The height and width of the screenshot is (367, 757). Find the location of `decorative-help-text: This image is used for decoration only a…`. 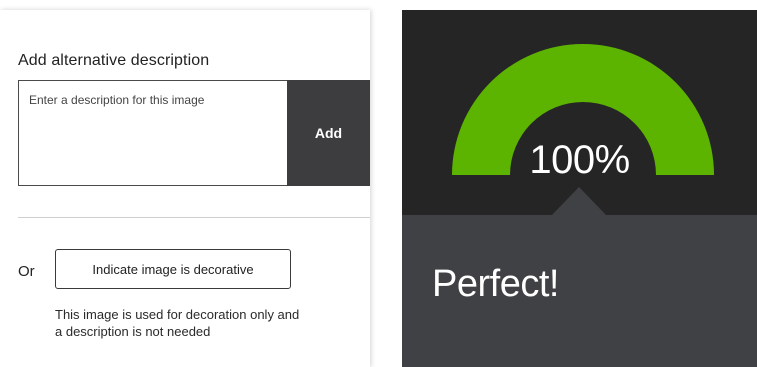

decorative-help-text: This image is used for decoration only a… is located at coordinates (177, 323).